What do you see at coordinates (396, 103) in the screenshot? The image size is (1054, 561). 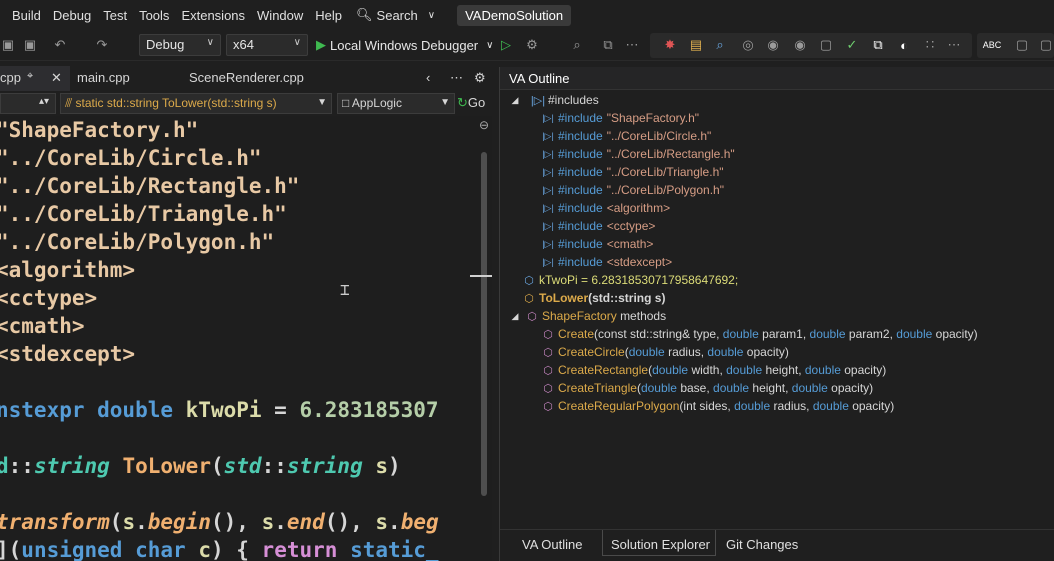 I see `project-dropdown: □ AppLogic ▼` at bounding box center [396, 103].